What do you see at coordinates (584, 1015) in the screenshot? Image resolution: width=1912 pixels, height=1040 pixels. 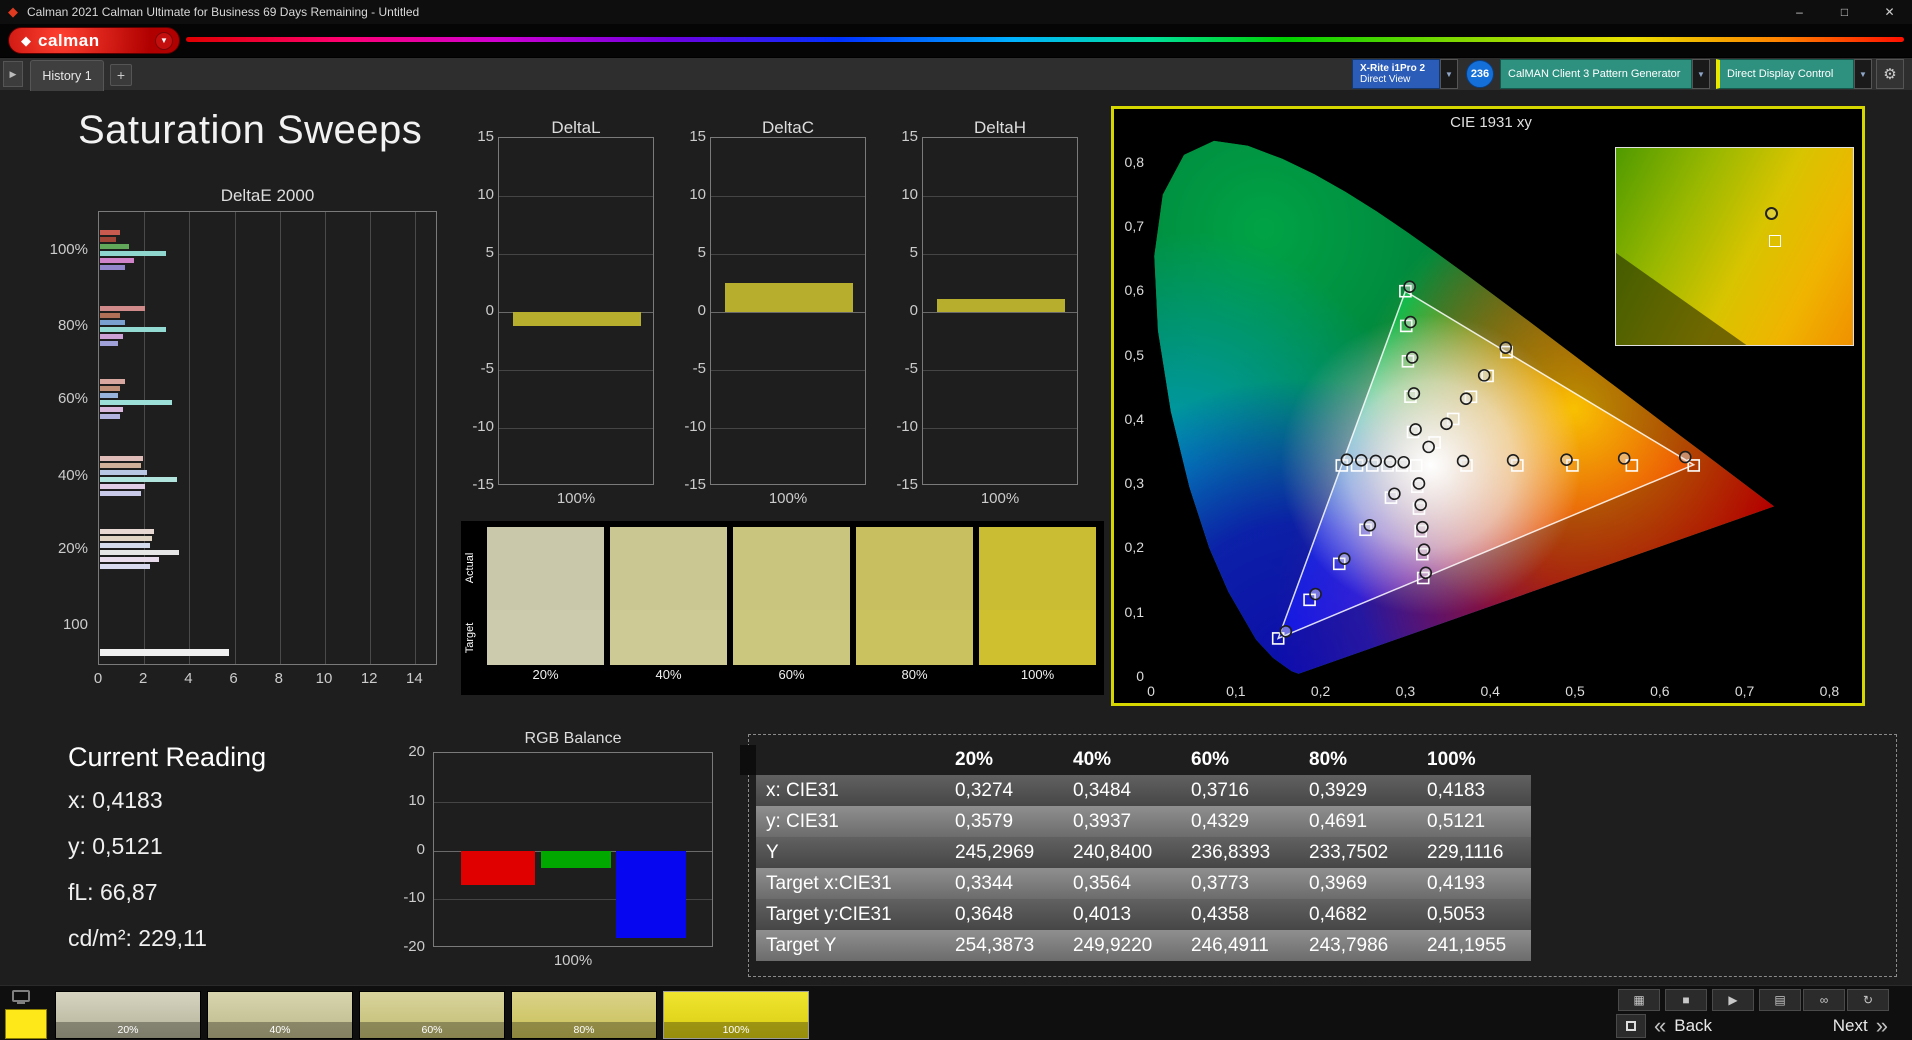 I see `pattern-swatch-button: 80%` at bounding box center [584, 1015].